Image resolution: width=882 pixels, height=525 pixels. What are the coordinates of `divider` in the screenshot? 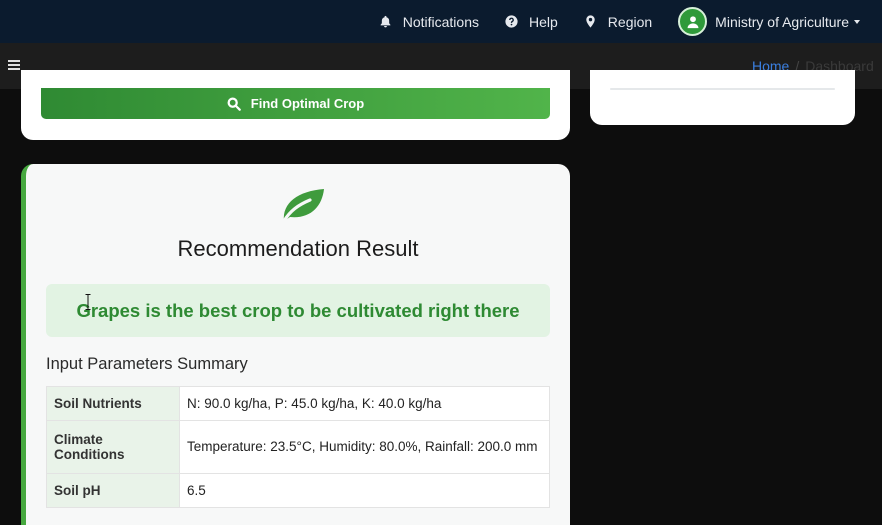 It's located at (722, 89).